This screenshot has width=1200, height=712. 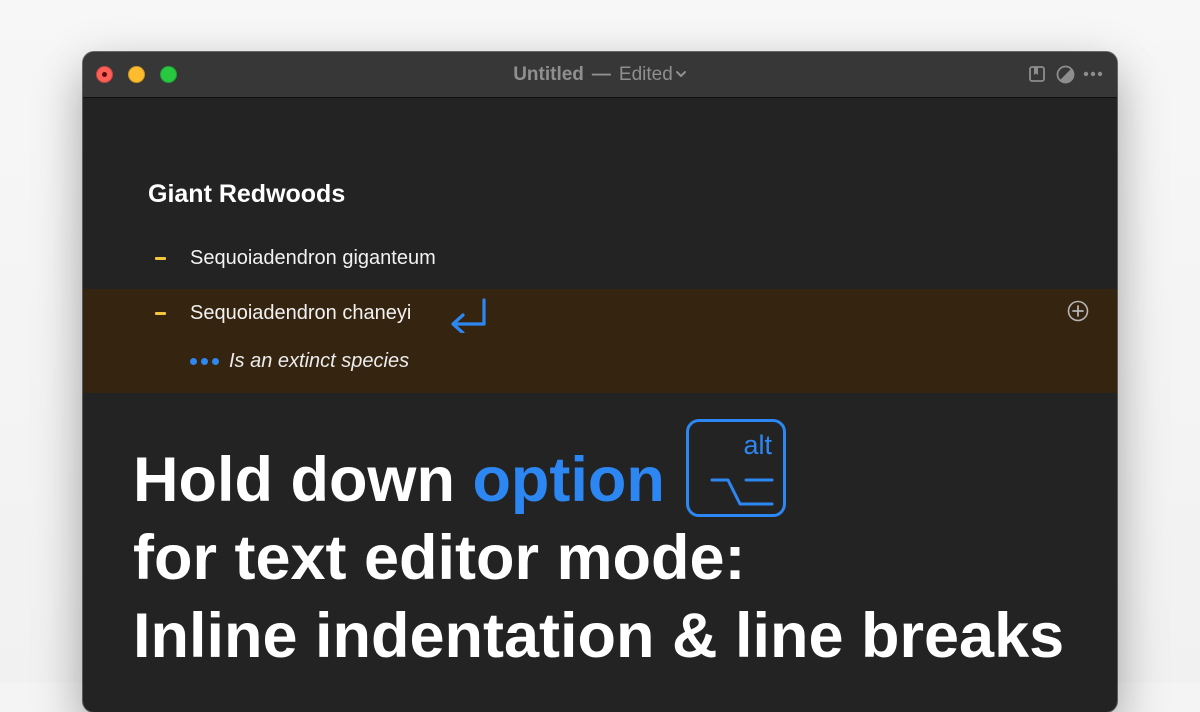 I want to click on outline-row-selected: Sequoiadendron chaneyi, so click(x=600, y=313).